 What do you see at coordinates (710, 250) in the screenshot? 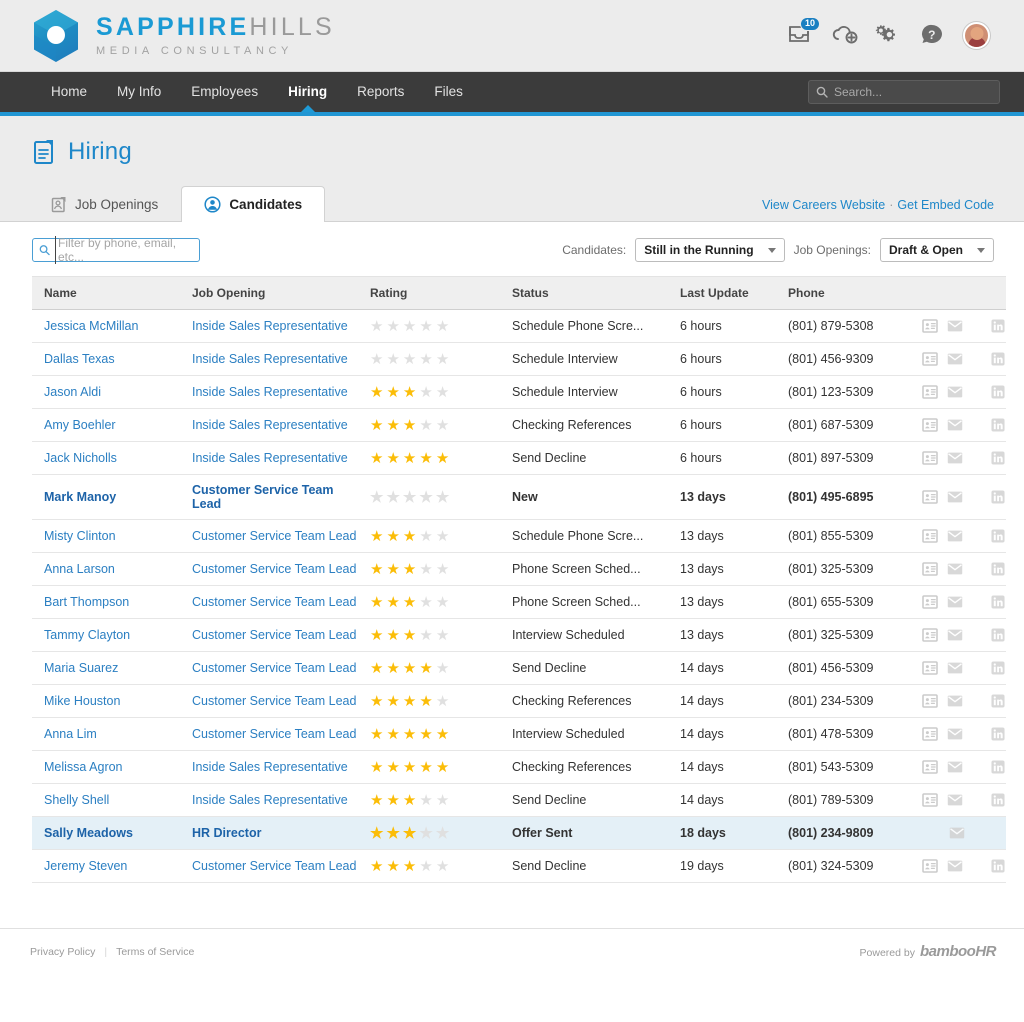
I see `candidates-status-select: Still in the Running` at bounding box center [710, 250].